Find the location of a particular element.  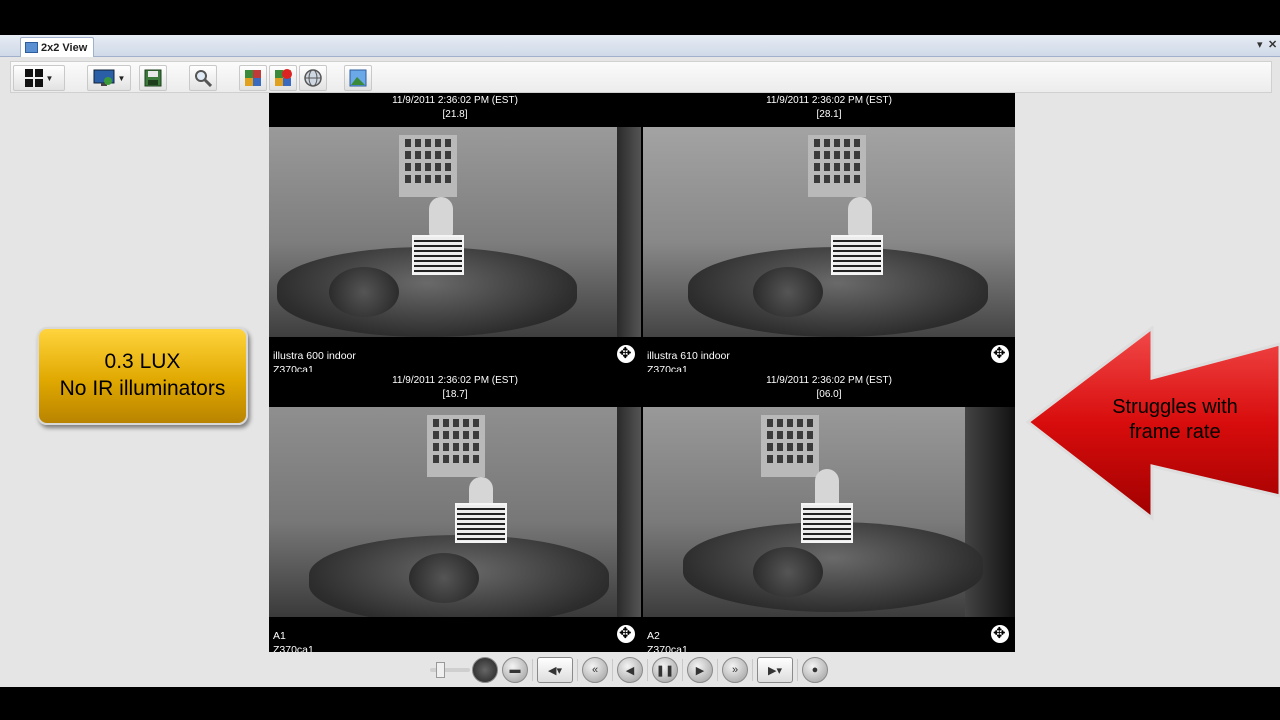

camera-group-alert-icon is located at coordinates (283, 77).